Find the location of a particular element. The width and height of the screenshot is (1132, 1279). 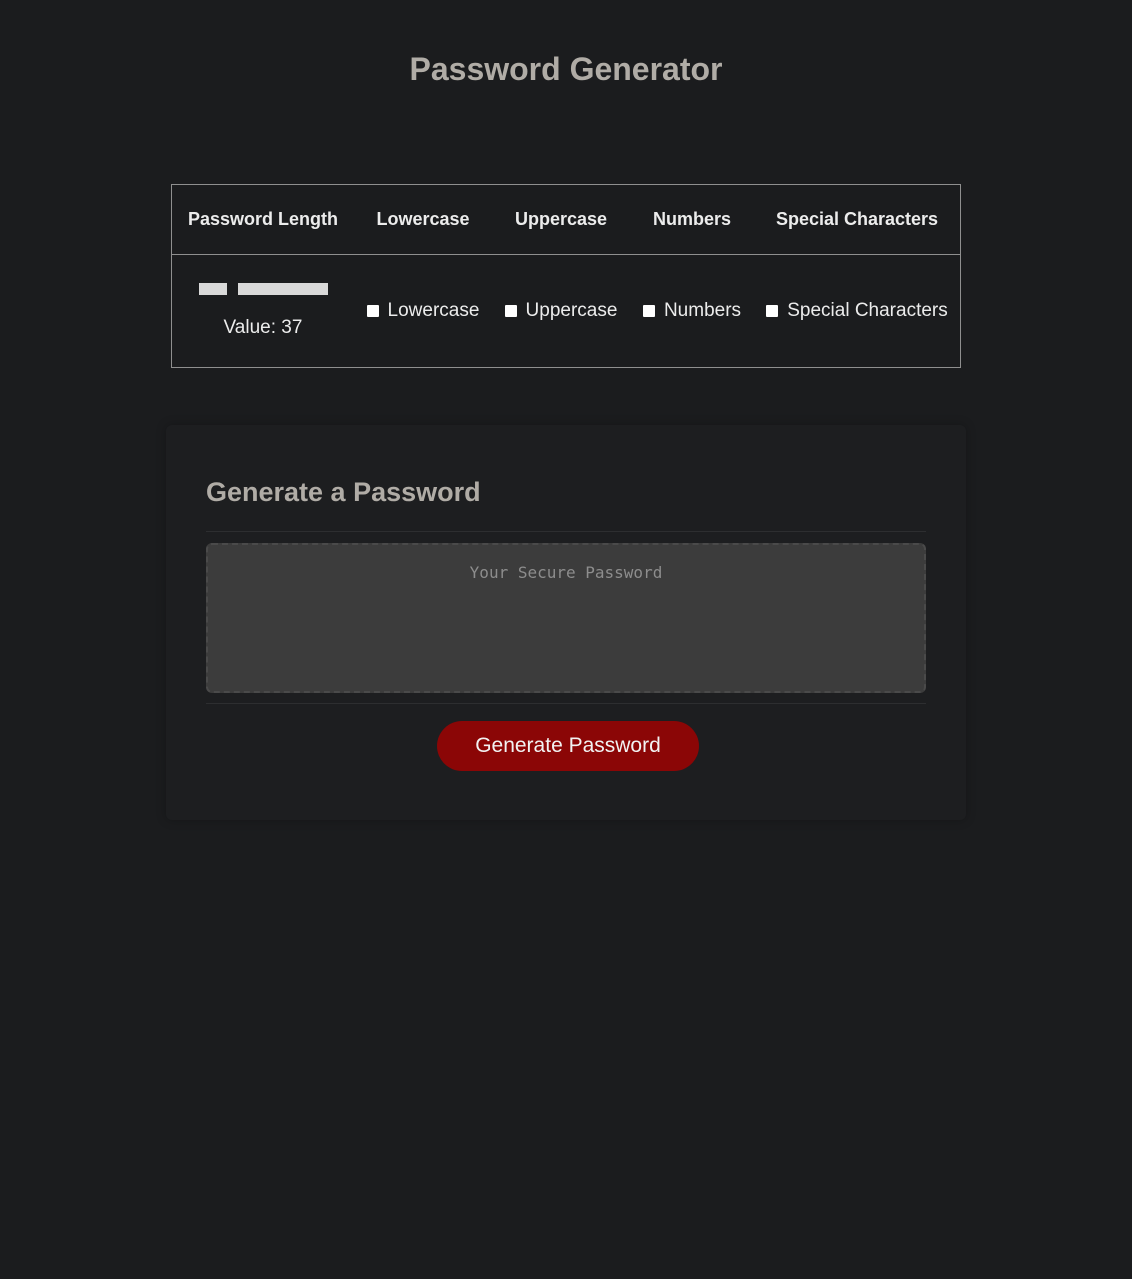

header-password-length: Password Length is located at coordinates (262, 219).